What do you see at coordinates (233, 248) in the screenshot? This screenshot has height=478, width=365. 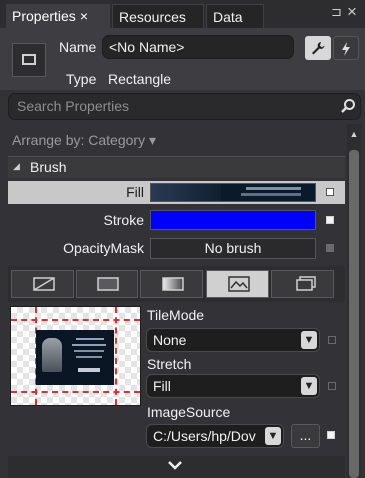 I see `opacity-mask-value: No brush` at bounding box center [233, 248].